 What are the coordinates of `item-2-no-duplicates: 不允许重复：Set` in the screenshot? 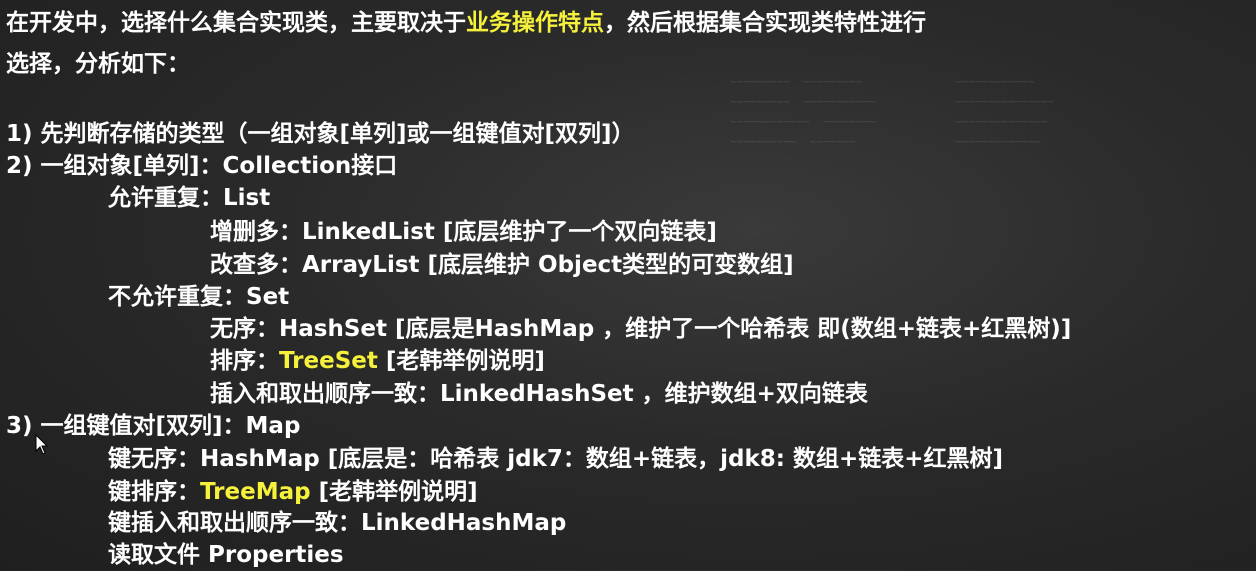 It's located at (198, 297).